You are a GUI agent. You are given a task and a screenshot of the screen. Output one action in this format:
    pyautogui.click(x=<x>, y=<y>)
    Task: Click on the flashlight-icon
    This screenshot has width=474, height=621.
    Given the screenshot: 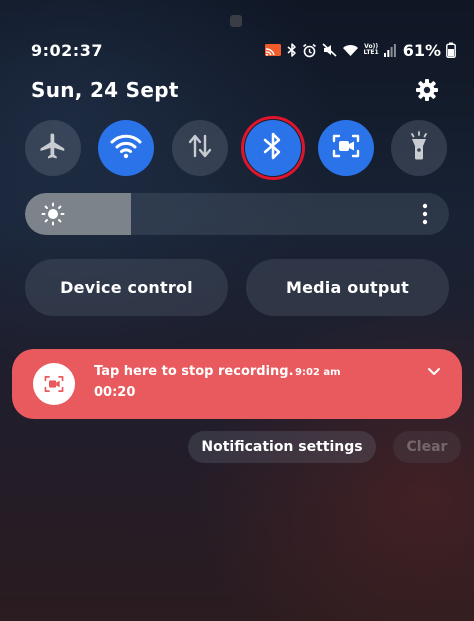 What is the action you would take?
    pyautogui.click(x=419, y=148)
    